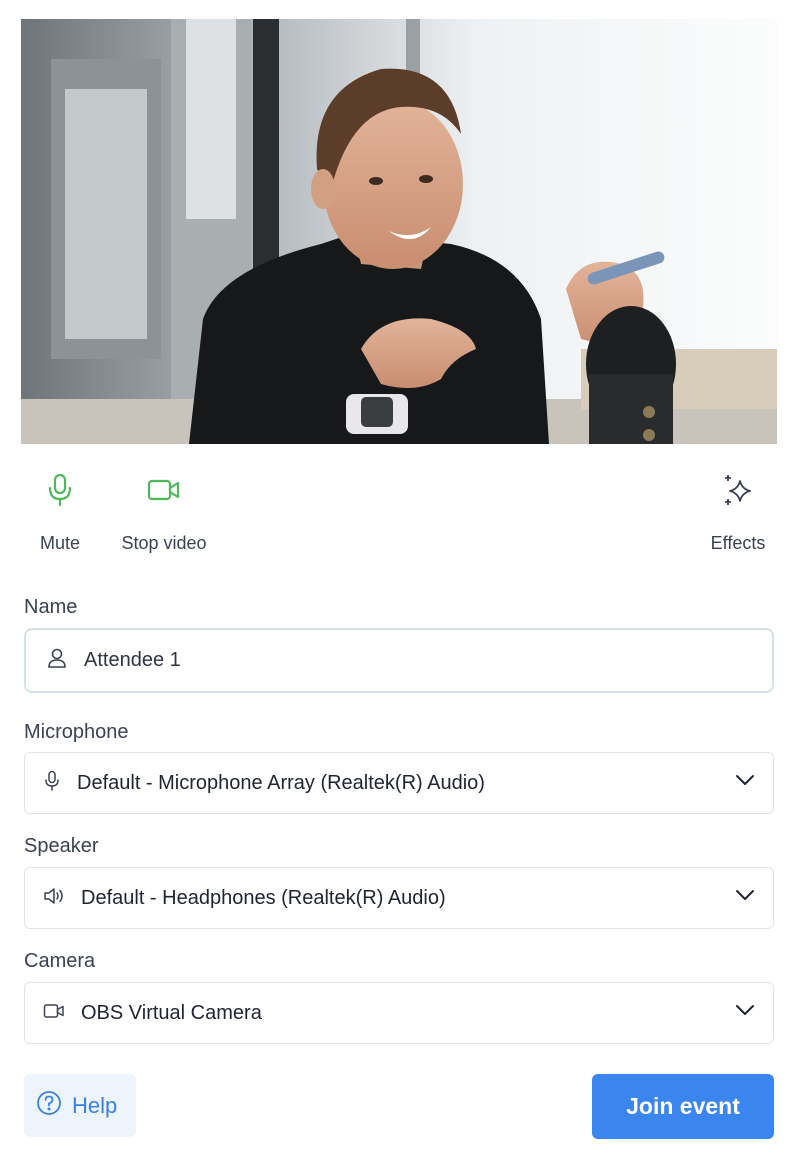 This screenshot has width=791, height=1161. What do you see at coordinates (95, 1105) in the screenshot?
I see `help-label: Help` at bounding box center [95, 1105].